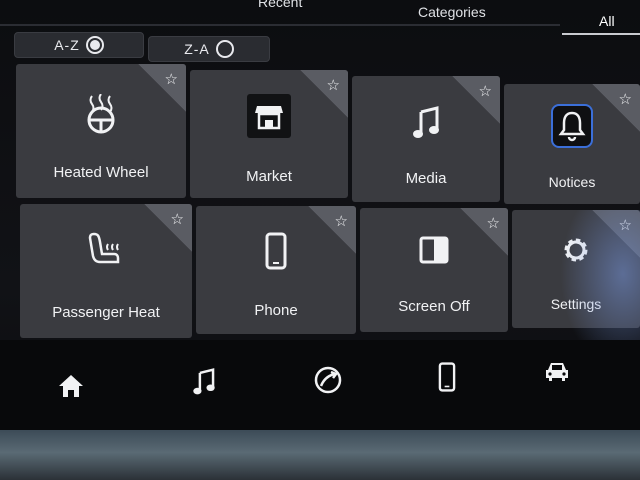 The image size is (640, 480). I want to click on app-label: Passenger Heat, so click(106, 312).